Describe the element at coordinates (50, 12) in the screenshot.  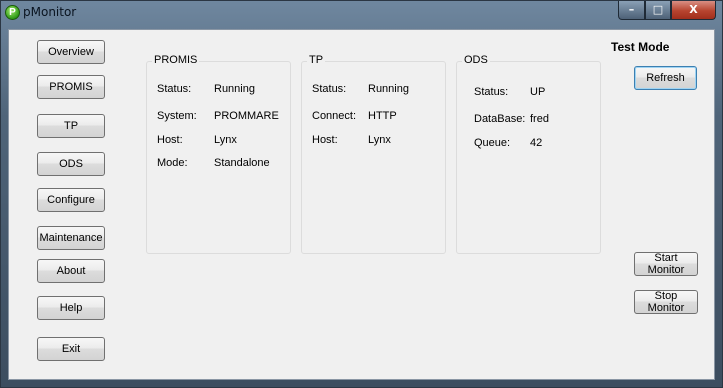
I see `window-title: pMonitor` at that location.